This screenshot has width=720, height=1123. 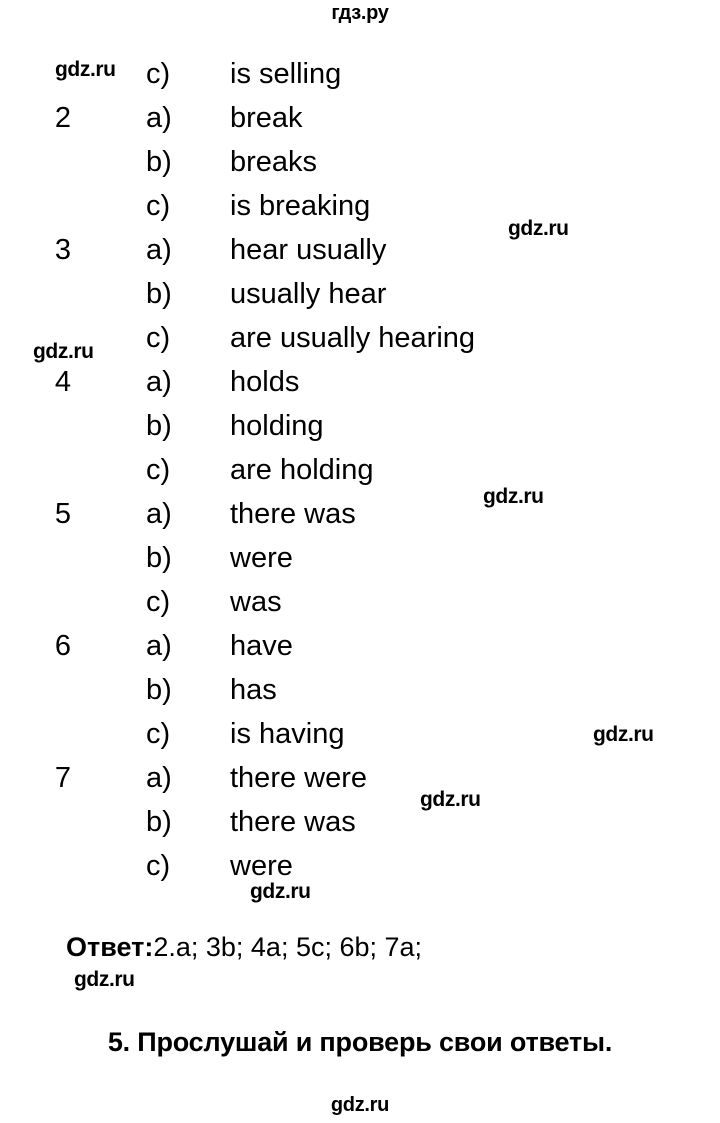 I want to click on option-row: b) has, so click(x=360, y=690).